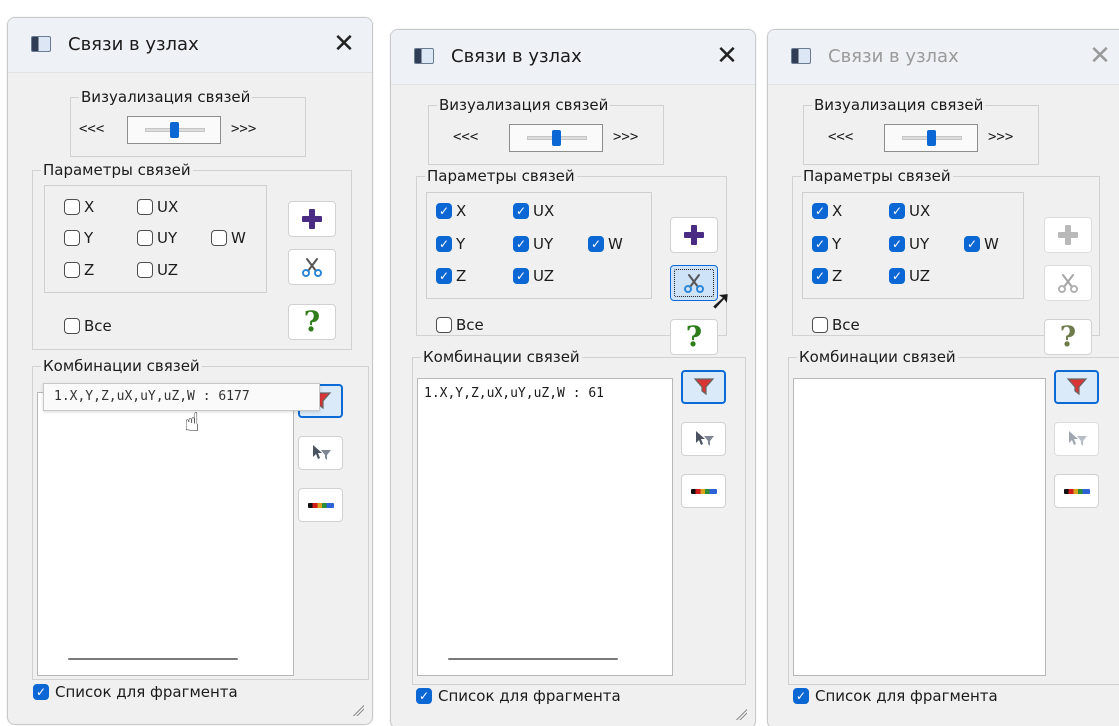 This screenshot has height=726, width=1119. I want to click on checkbox-ux: UX, so click(157, 207).